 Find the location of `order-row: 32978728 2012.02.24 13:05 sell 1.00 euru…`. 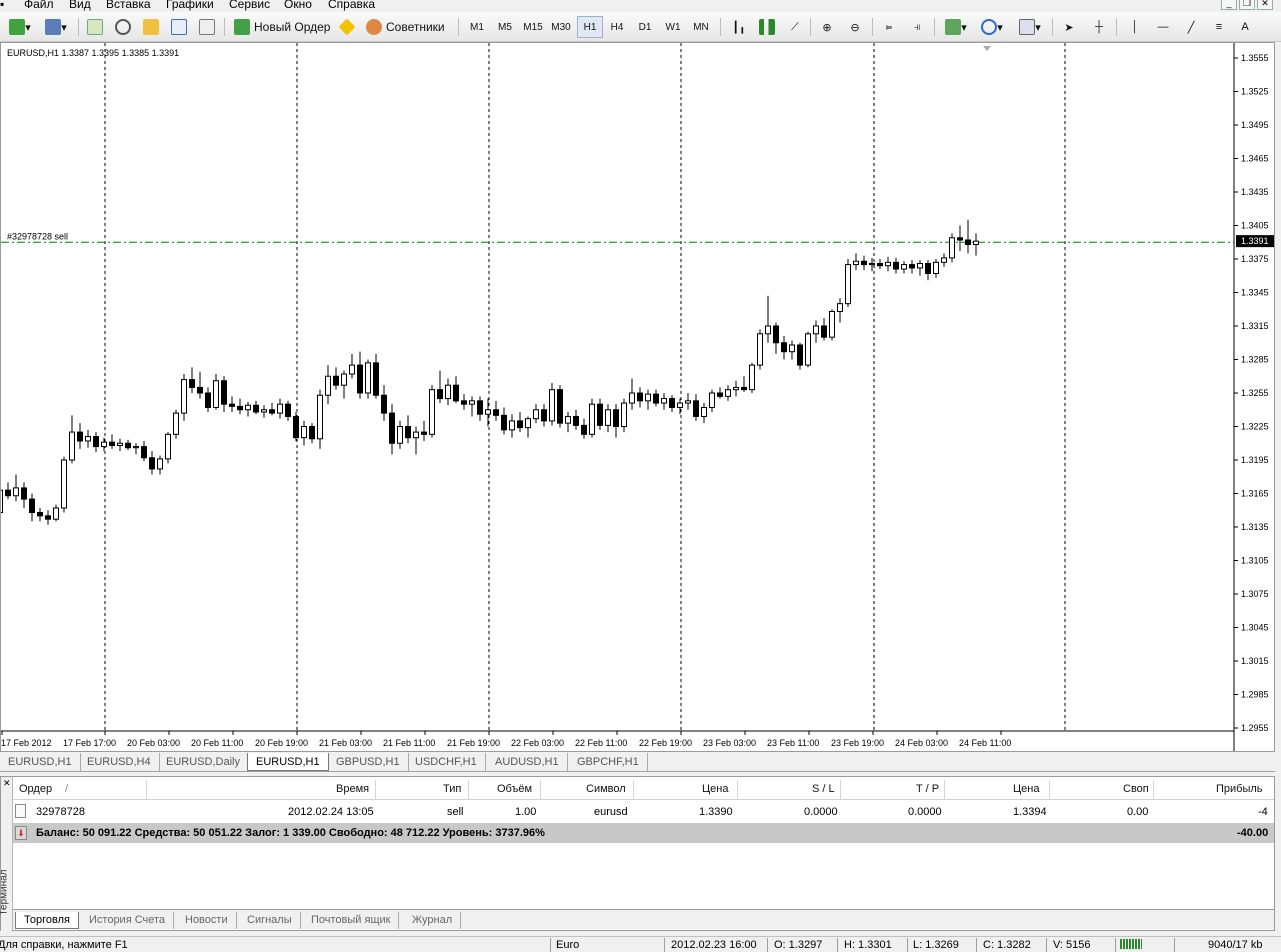

order-row: 32978728 2012.02.24 13:05 sell 1.00 euru… is located at coordinates (643, 812).